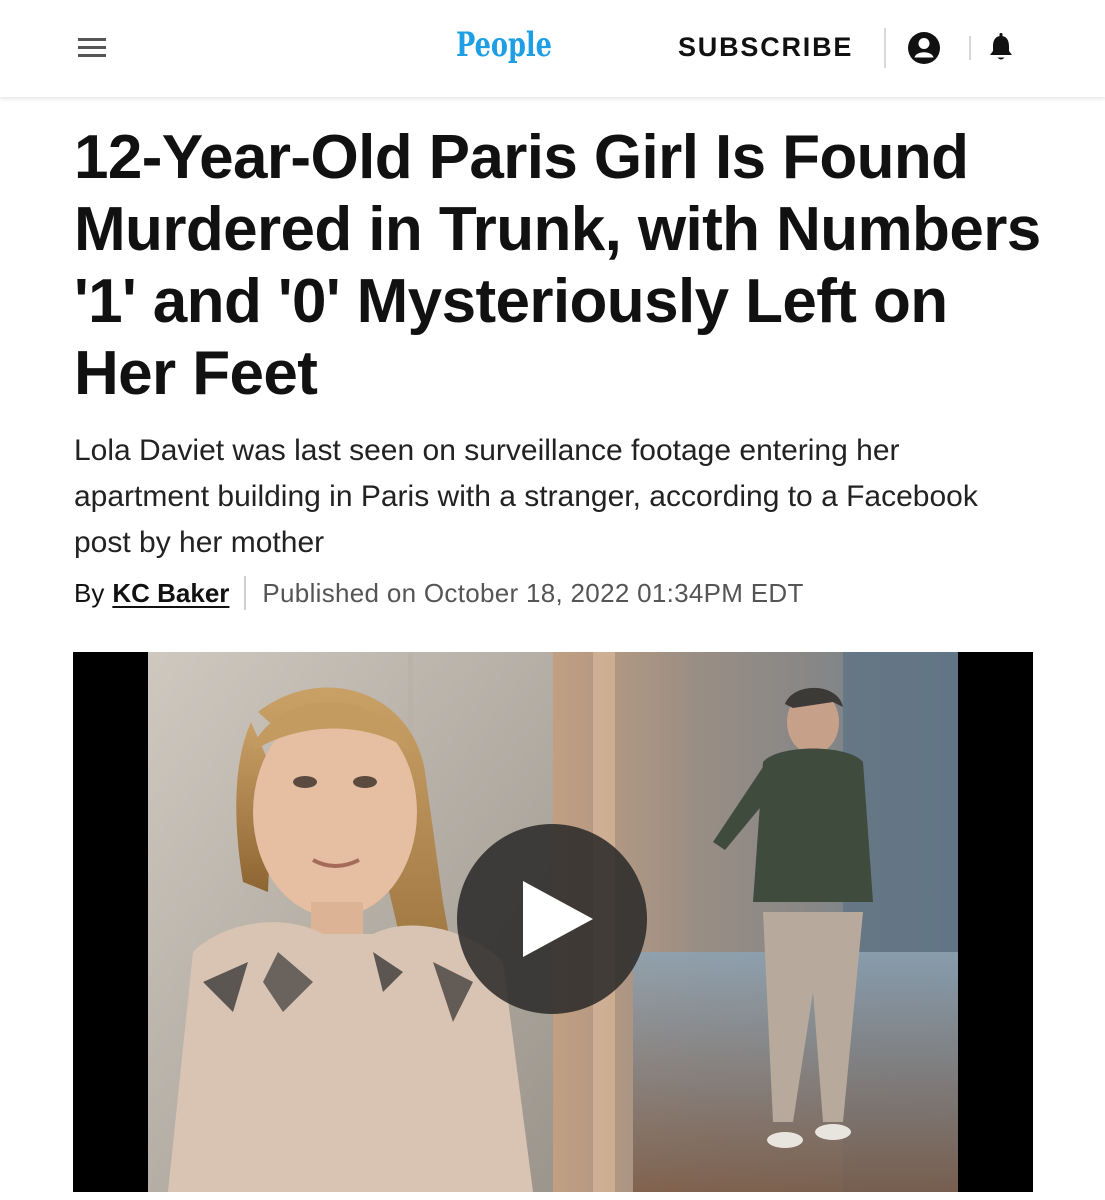 The height and width of the screenshot is (1200, 1105). I want to click on bell-icon, so click(1001, 46).